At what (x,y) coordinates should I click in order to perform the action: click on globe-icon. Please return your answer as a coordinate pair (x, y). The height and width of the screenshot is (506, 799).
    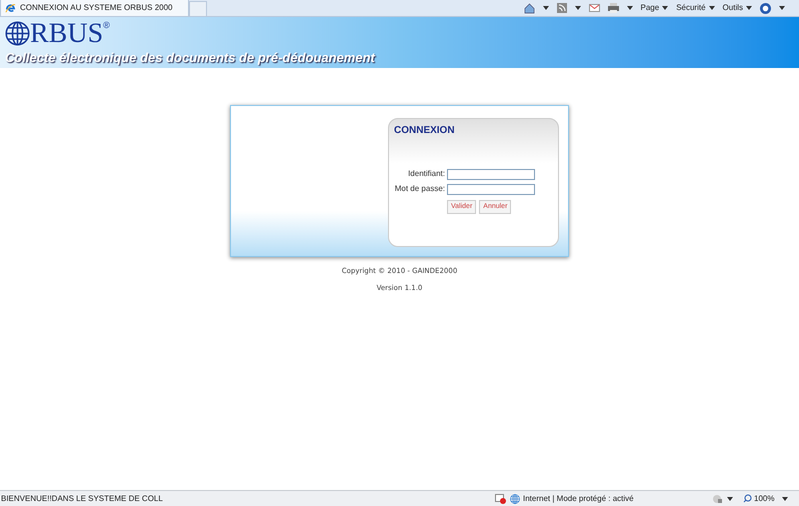
    Looking at the image, I should click on (515, 499).